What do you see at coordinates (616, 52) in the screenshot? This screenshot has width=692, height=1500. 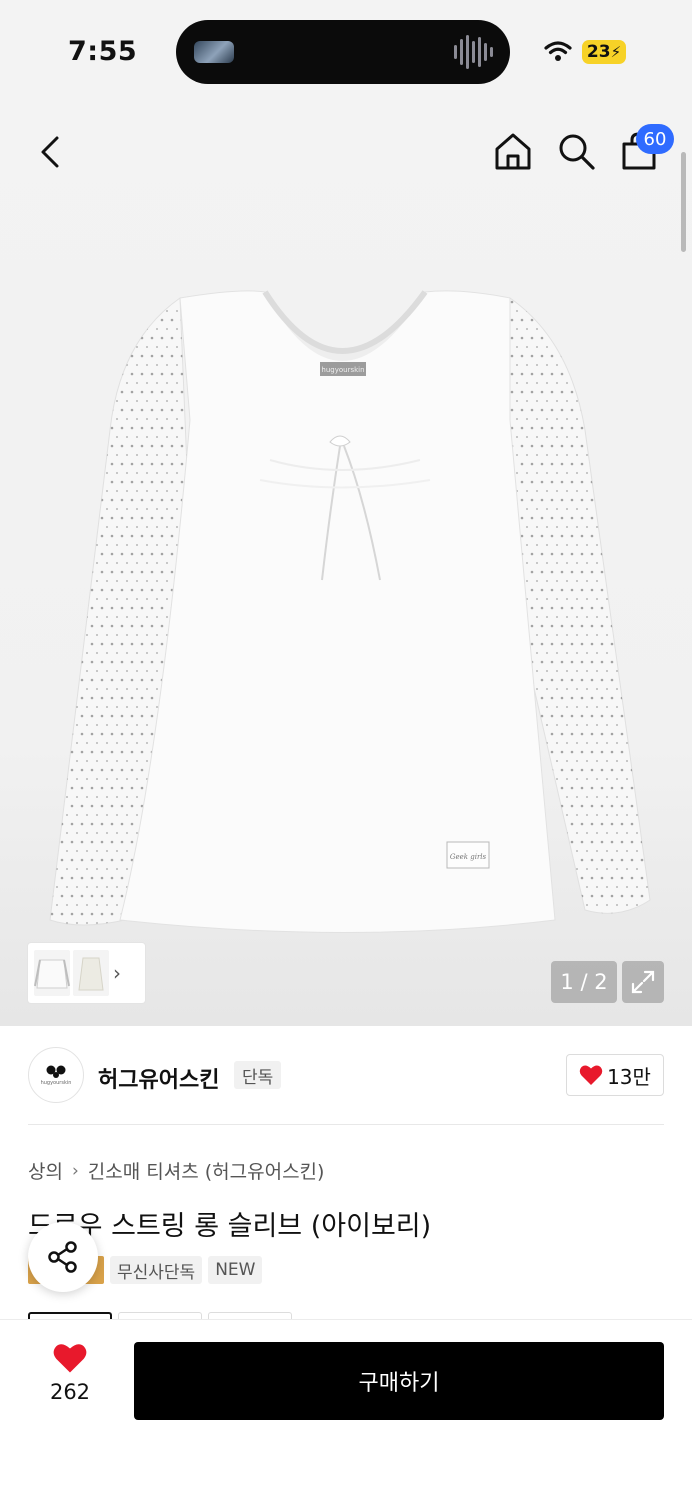 I see `charging-icon: ⚡` at bounding box center [616, 52].